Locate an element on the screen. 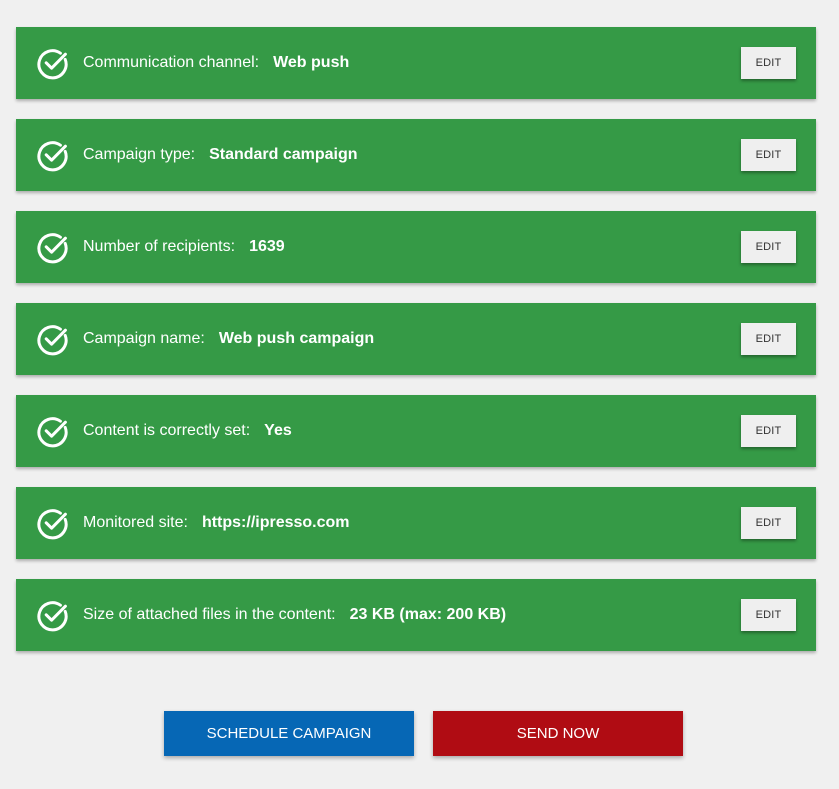 The height and width of the screenshot is (789, 839). row-value: Yes is located at coordinates (278, 430).